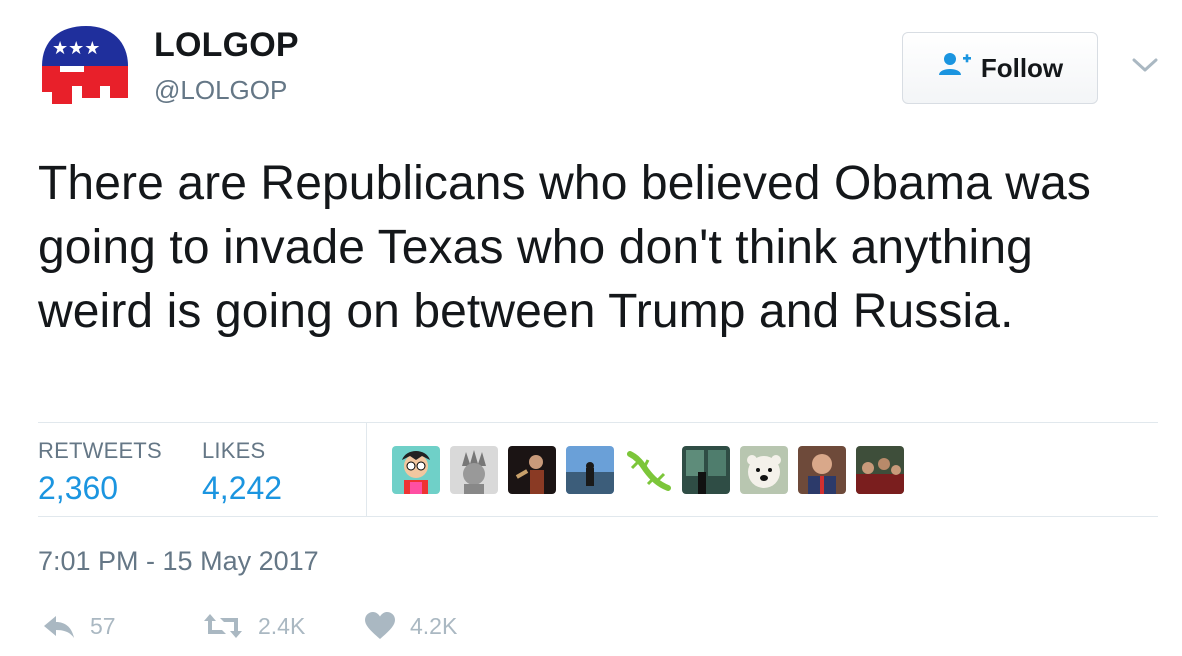 Image resolution: width=1182 pixels, height=656 pixels. What do you see at coordinates (59, 626) in the screenshot?
I see `reply-icon` at bounding box center [59, 626].